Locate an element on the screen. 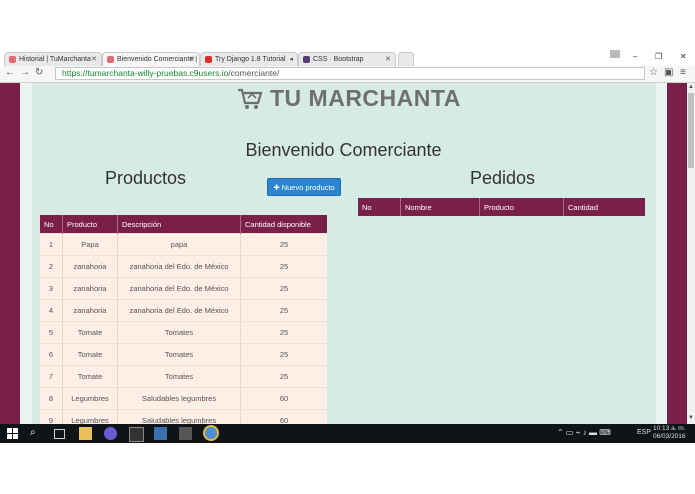 The height and width of the screenshot is (494, 695). table-row: 4 zanahoria zanahoria del Edo. de México 25 is located at coordinates (183, 310).